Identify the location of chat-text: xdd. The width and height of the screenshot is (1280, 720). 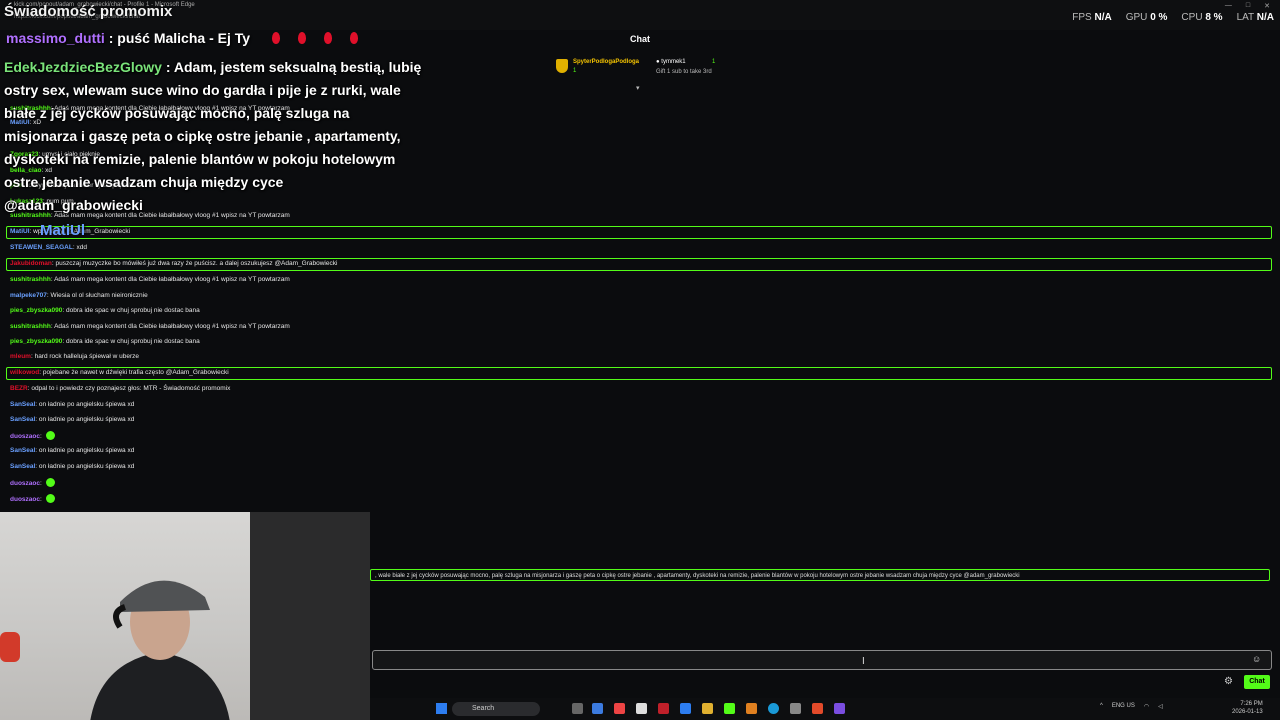
(81, 247).